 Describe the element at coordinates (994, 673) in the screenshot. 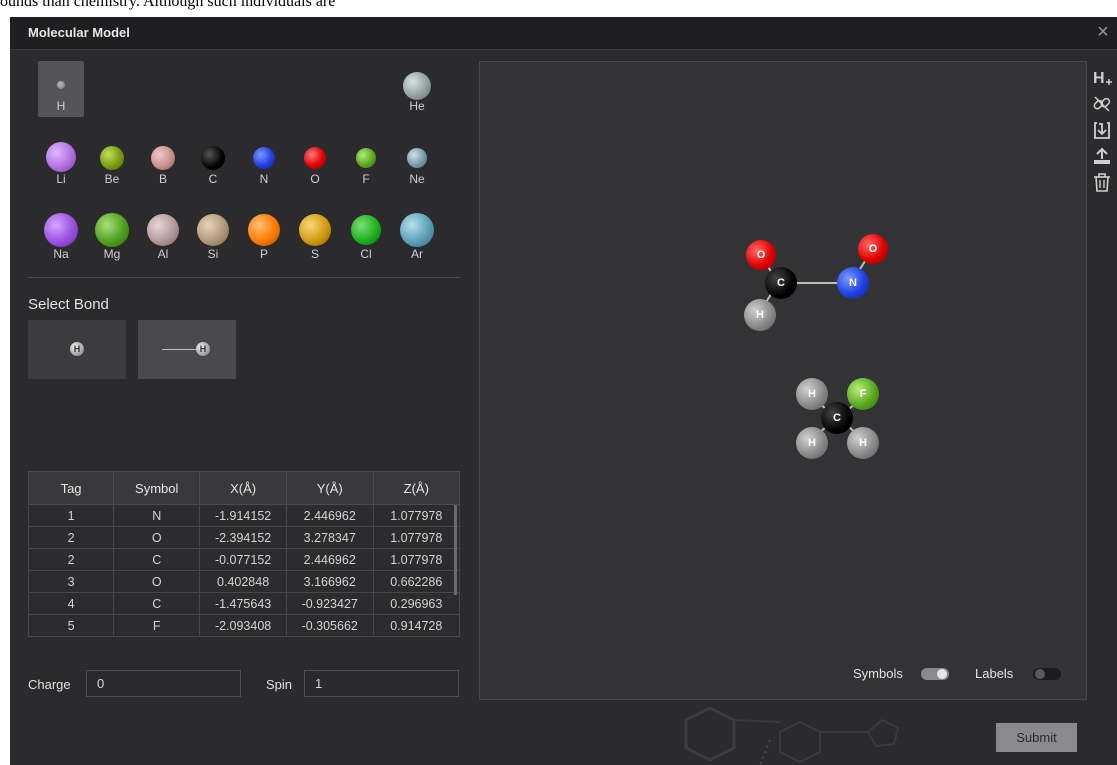

I see `labels-toggle-label: Labels` at that location.